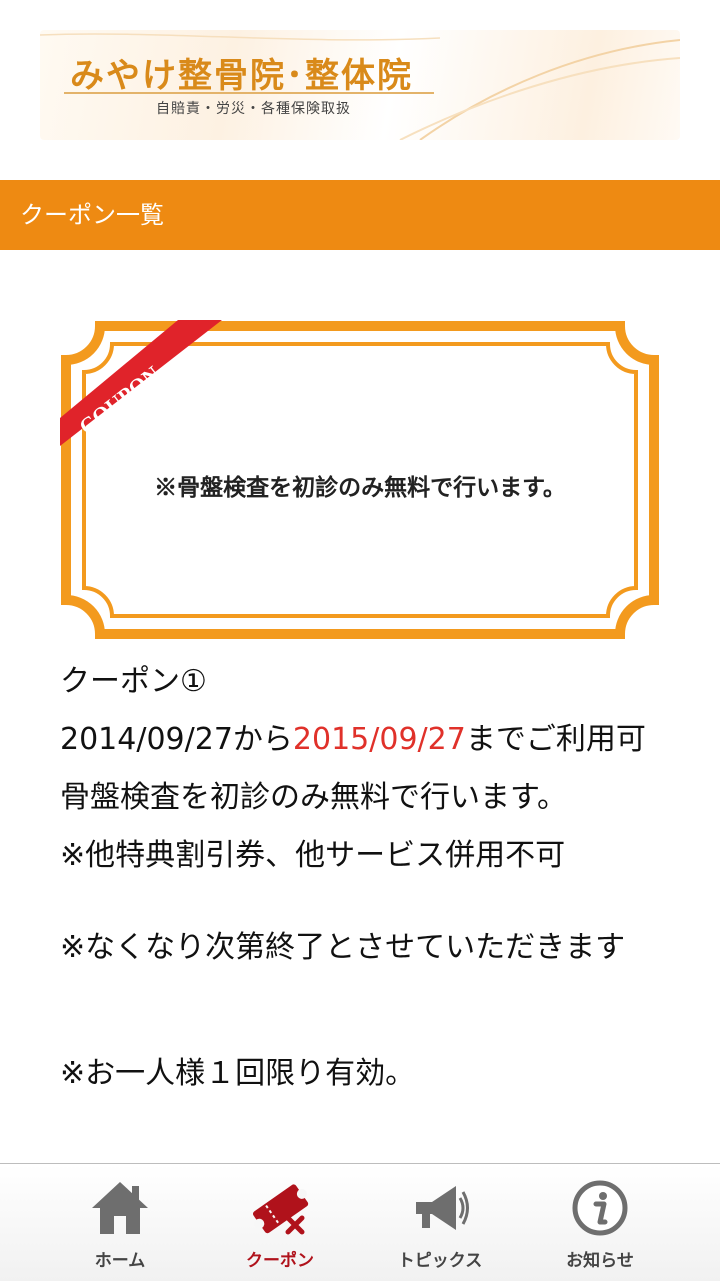  I want to click on coupon-valid-from: 2014/09/27から, so click(176, 739).